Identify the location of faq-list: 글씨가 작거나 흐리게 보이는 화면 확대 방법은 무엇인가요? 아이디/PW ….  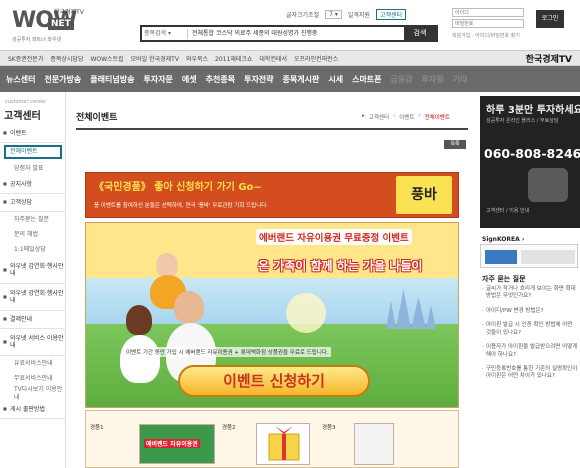
(530, 337).